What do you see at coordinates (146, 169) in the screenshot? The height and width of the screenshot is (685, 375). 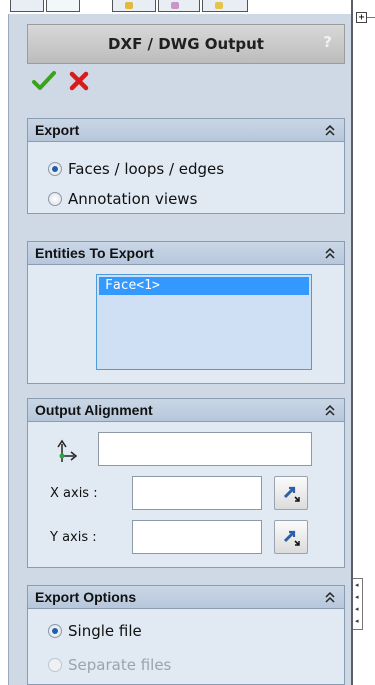 I see `radio-label: Faces / loops / edges` at bounding box center [146, 169].